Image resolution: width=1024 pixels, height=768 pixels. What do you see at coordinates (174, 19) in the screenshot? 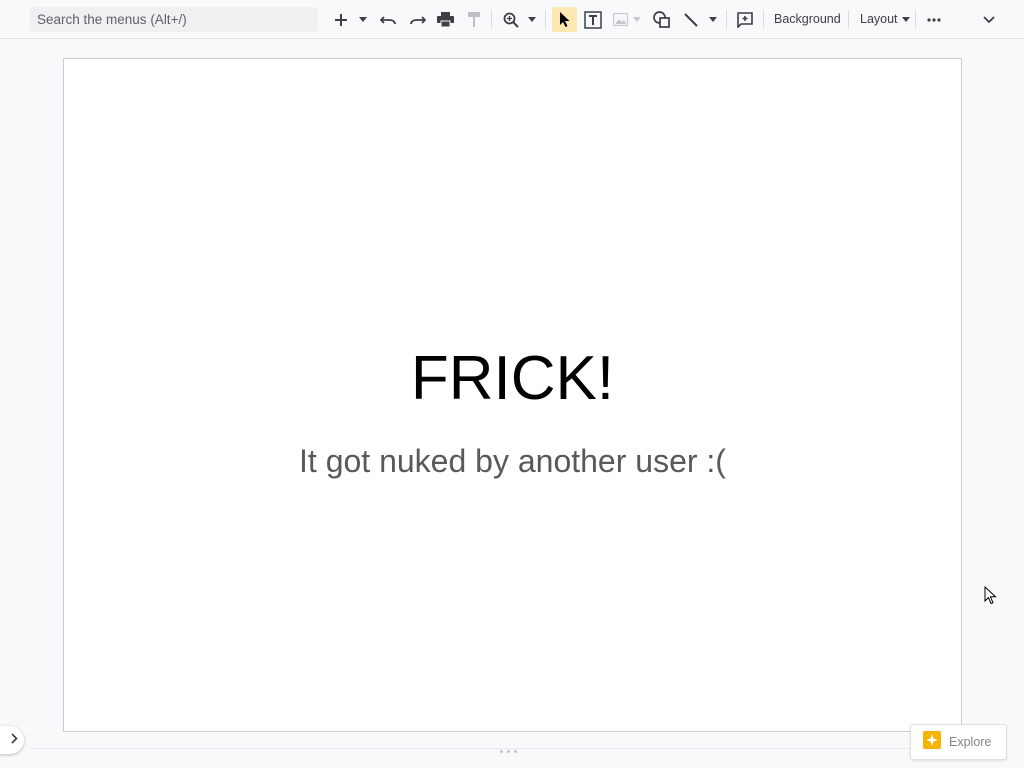
I see `search-menus-input: Search the menus (Alt+/)` at bounding box center [174, 19].